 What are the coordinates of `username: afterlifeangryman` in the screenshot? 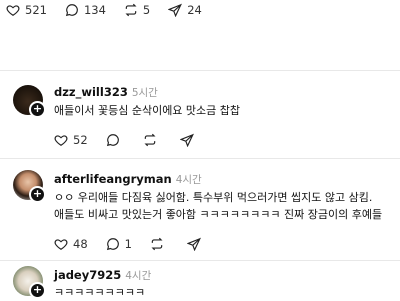 It's located at (113, 179).